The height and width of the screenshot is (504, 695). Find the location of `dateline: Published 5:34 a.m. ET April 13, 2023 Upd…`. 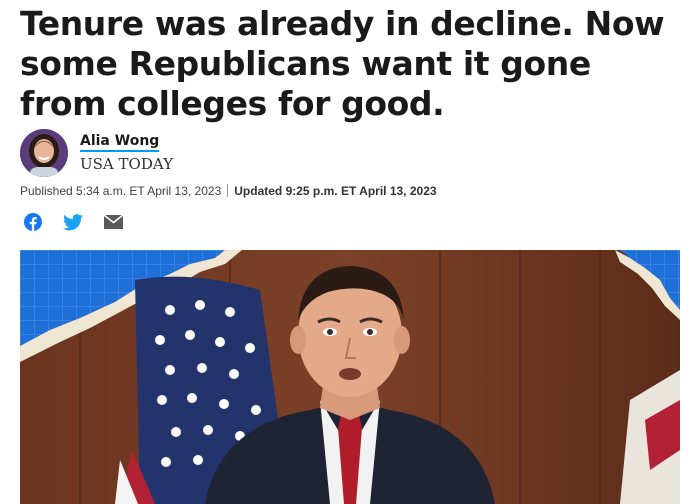

dateline: Published 5:34 a.m. ET April 13, 2023 Upd… is located at coordinates (228, 191).